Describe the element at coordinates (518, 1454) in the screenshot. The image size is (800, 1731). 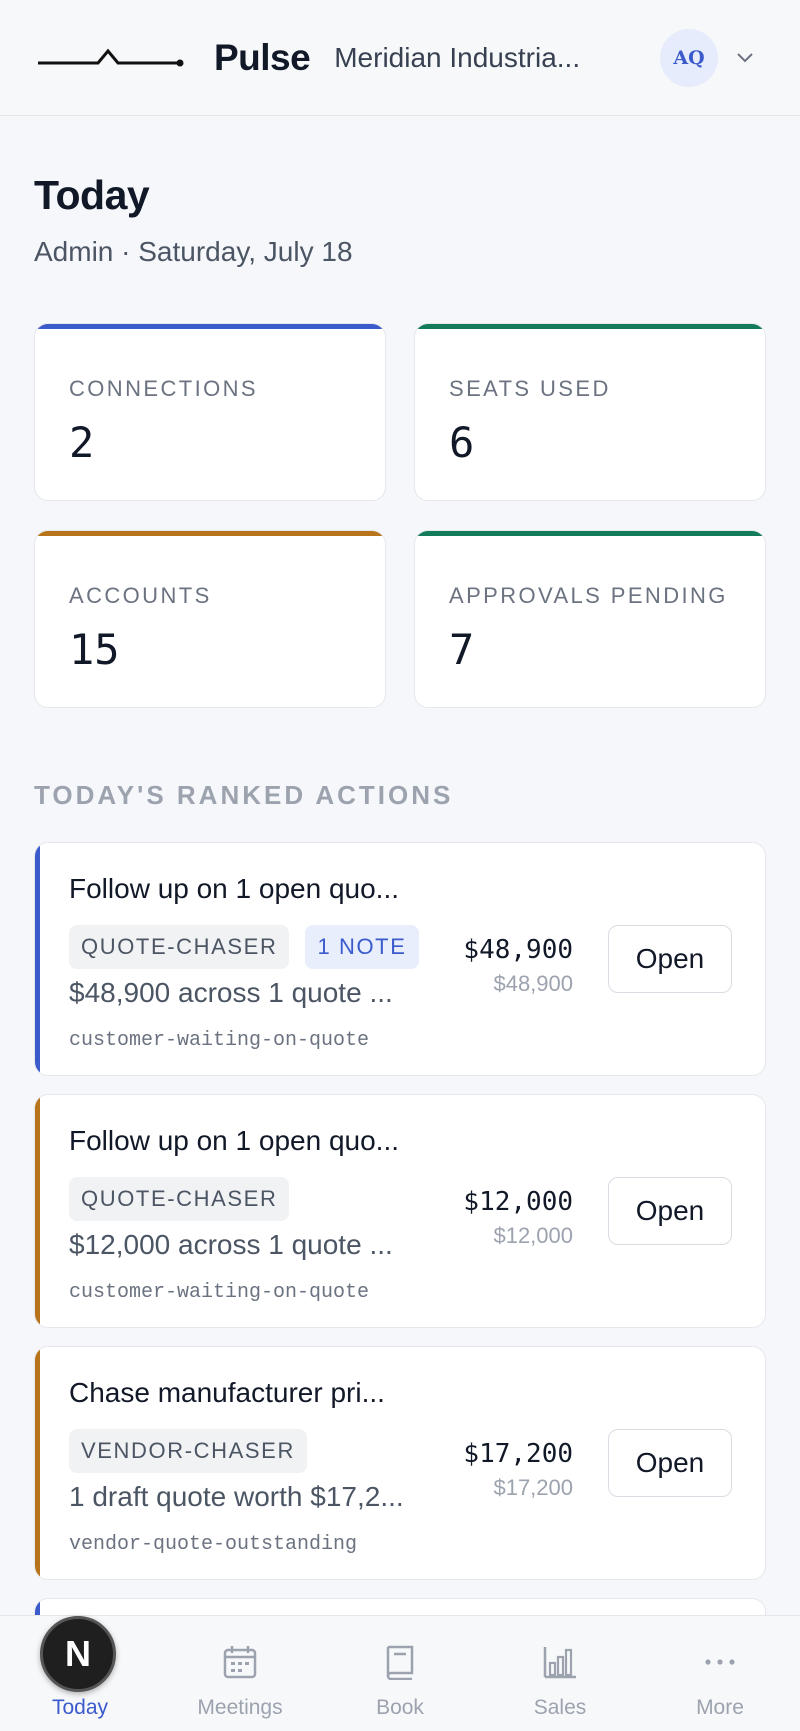
I see `action-amount: $17,200` at that location.